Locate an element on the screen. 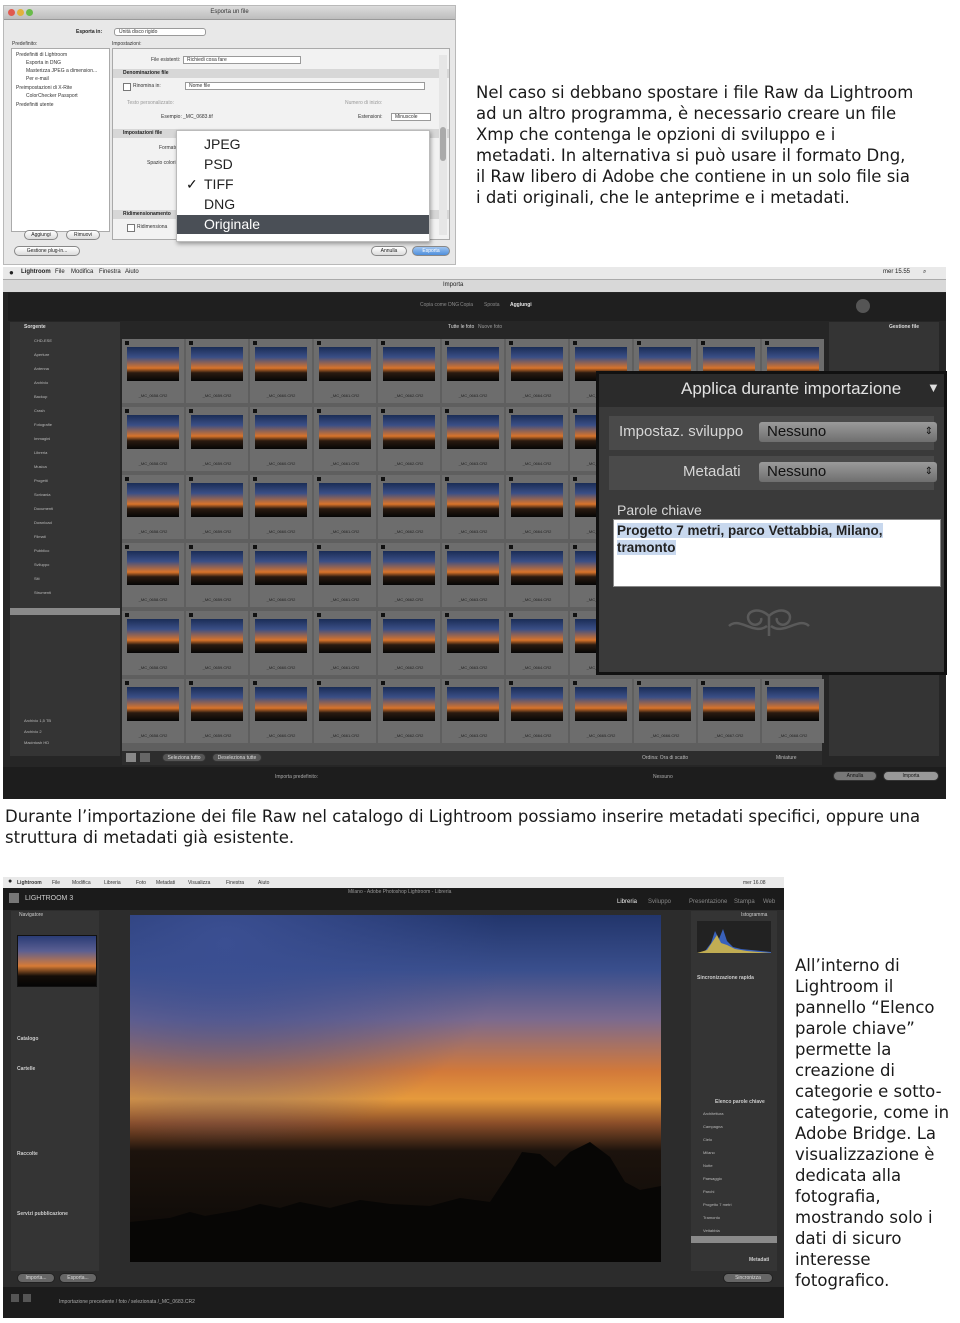 This screenshot has width=960, height=1323. menu-item: Metadati is located at coordinates (165, 883).